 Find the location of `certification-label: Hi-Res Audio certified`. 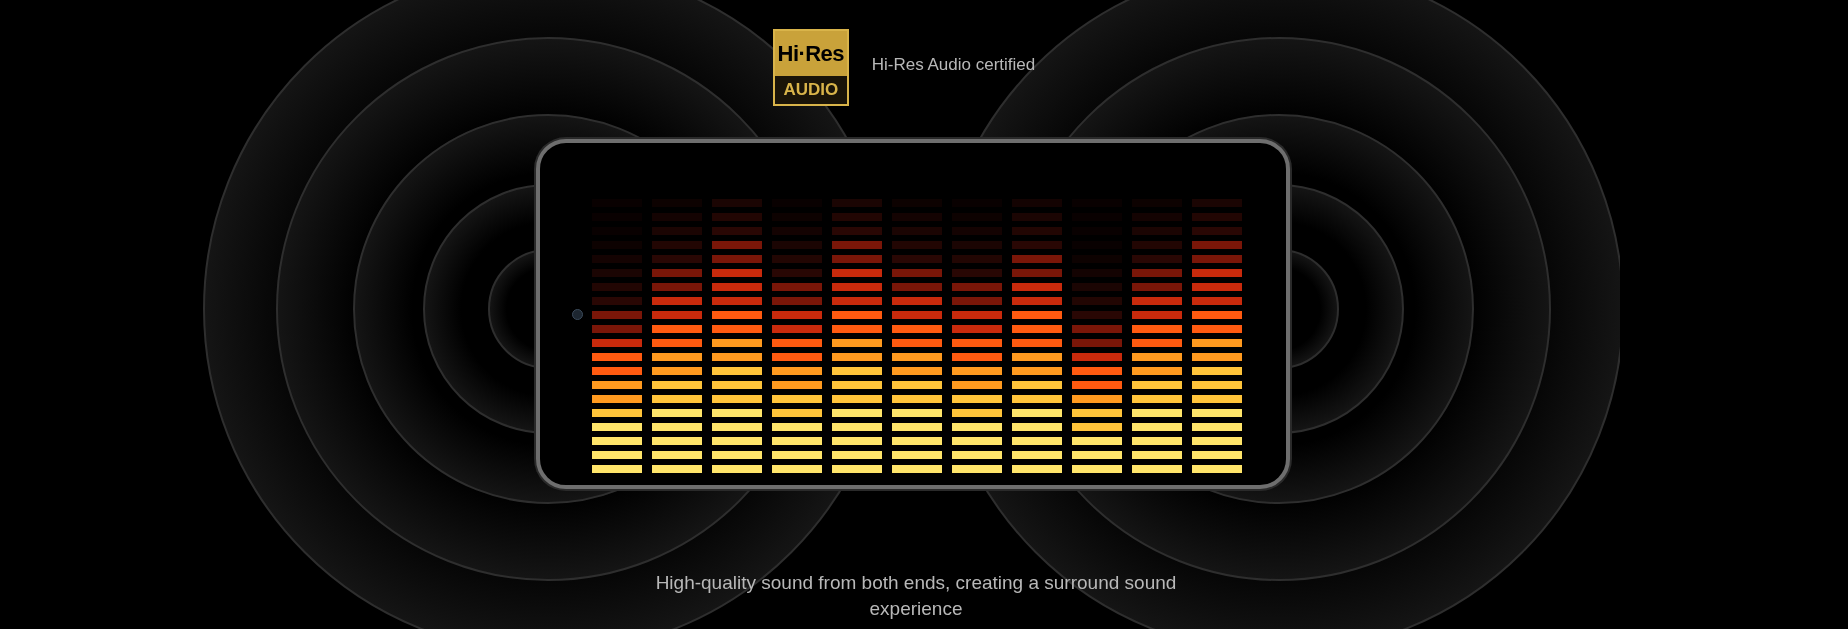

certification-label: Hi-Res Audio certified is located at coordinates (953, 64).